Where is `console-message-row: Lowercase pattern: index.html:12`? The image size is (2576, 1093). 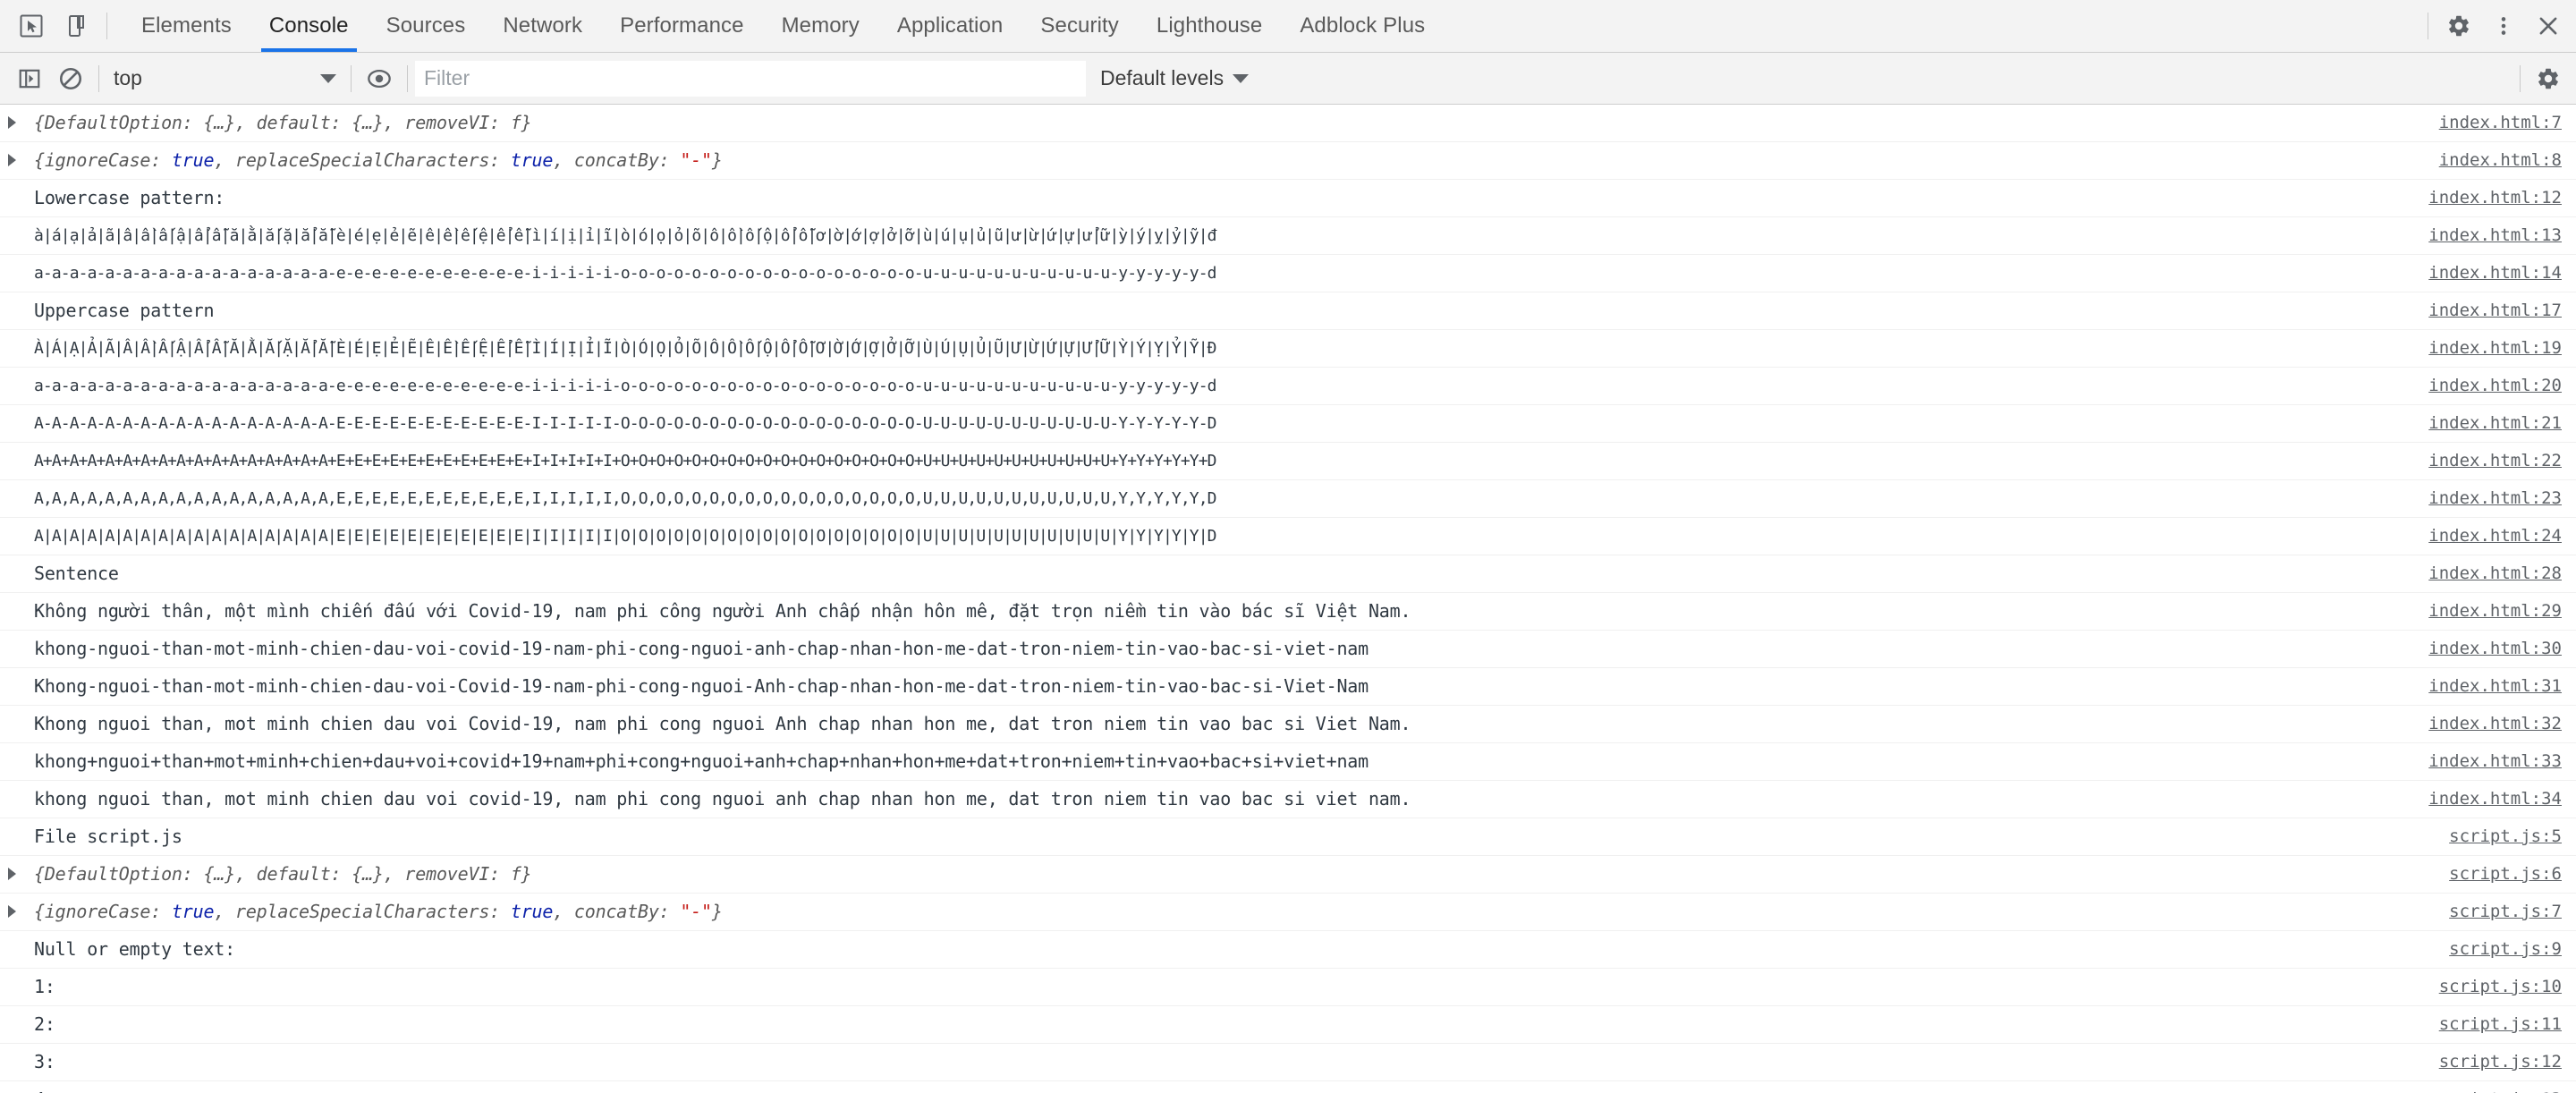
console-message-row: Lowercase pattern: index.html:12 is located at coordinates (1288, 198).